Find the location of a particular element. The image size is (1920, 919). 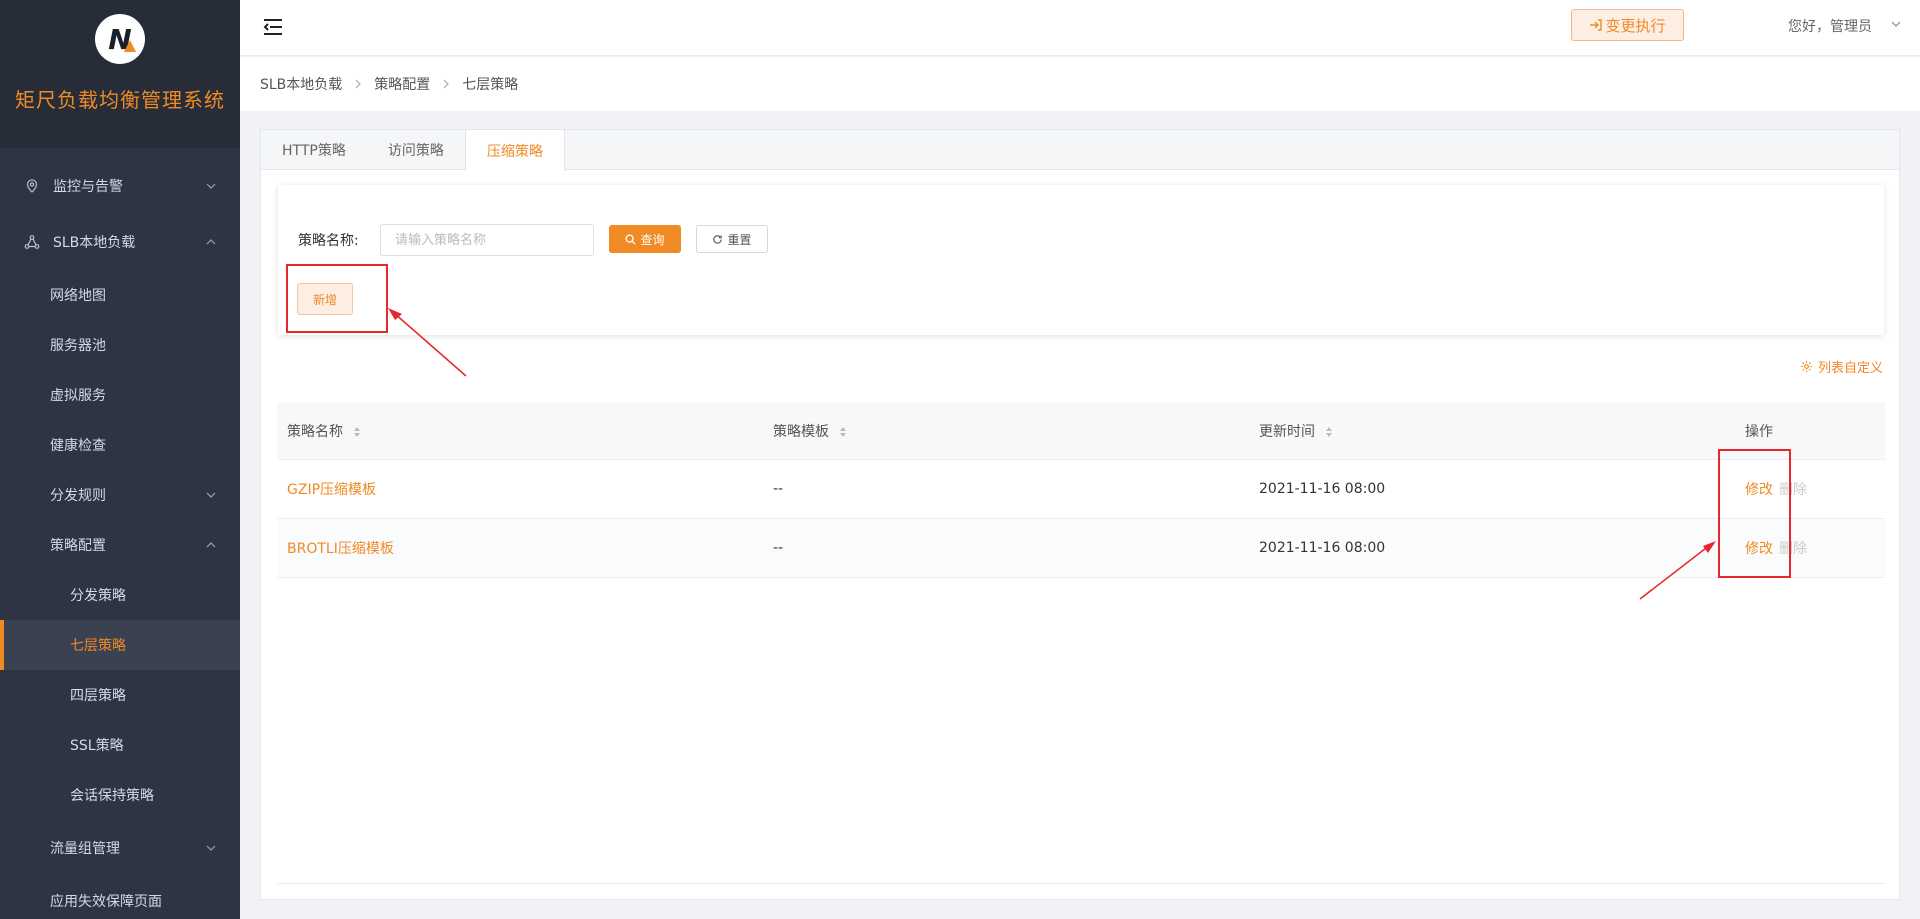

sidebar-item-label: 分发策略 is located at coordinates (98, 596).